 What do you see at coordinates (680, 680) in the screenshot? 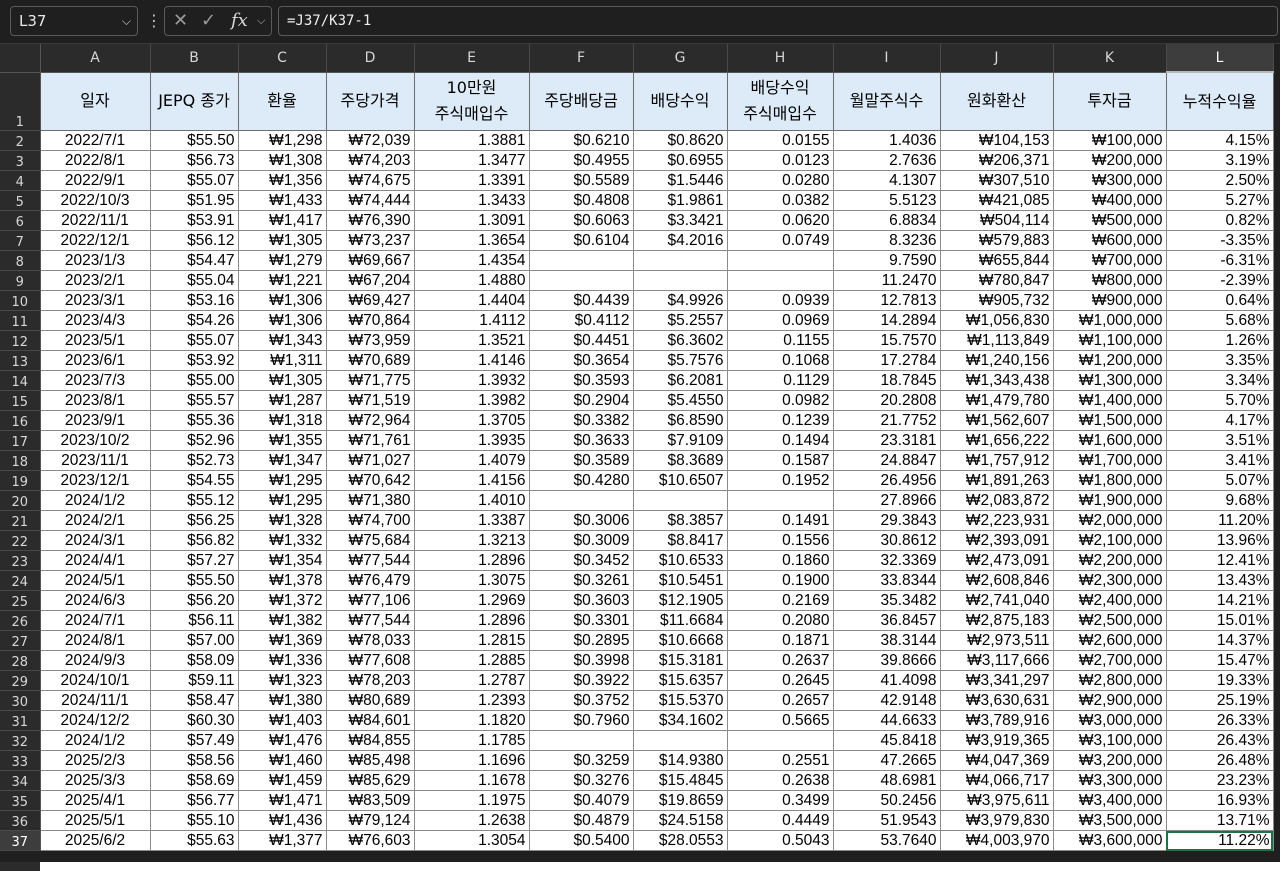
I see `cell-g29: $15.6357` at bounding box center [680, 680].